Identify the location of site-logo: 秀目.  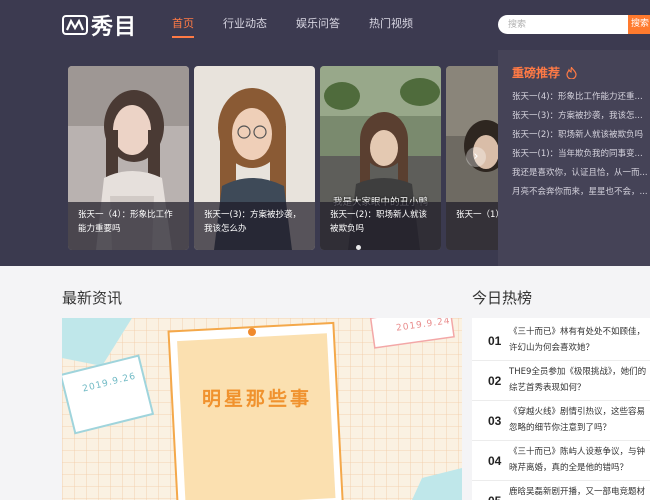
(100, 25).